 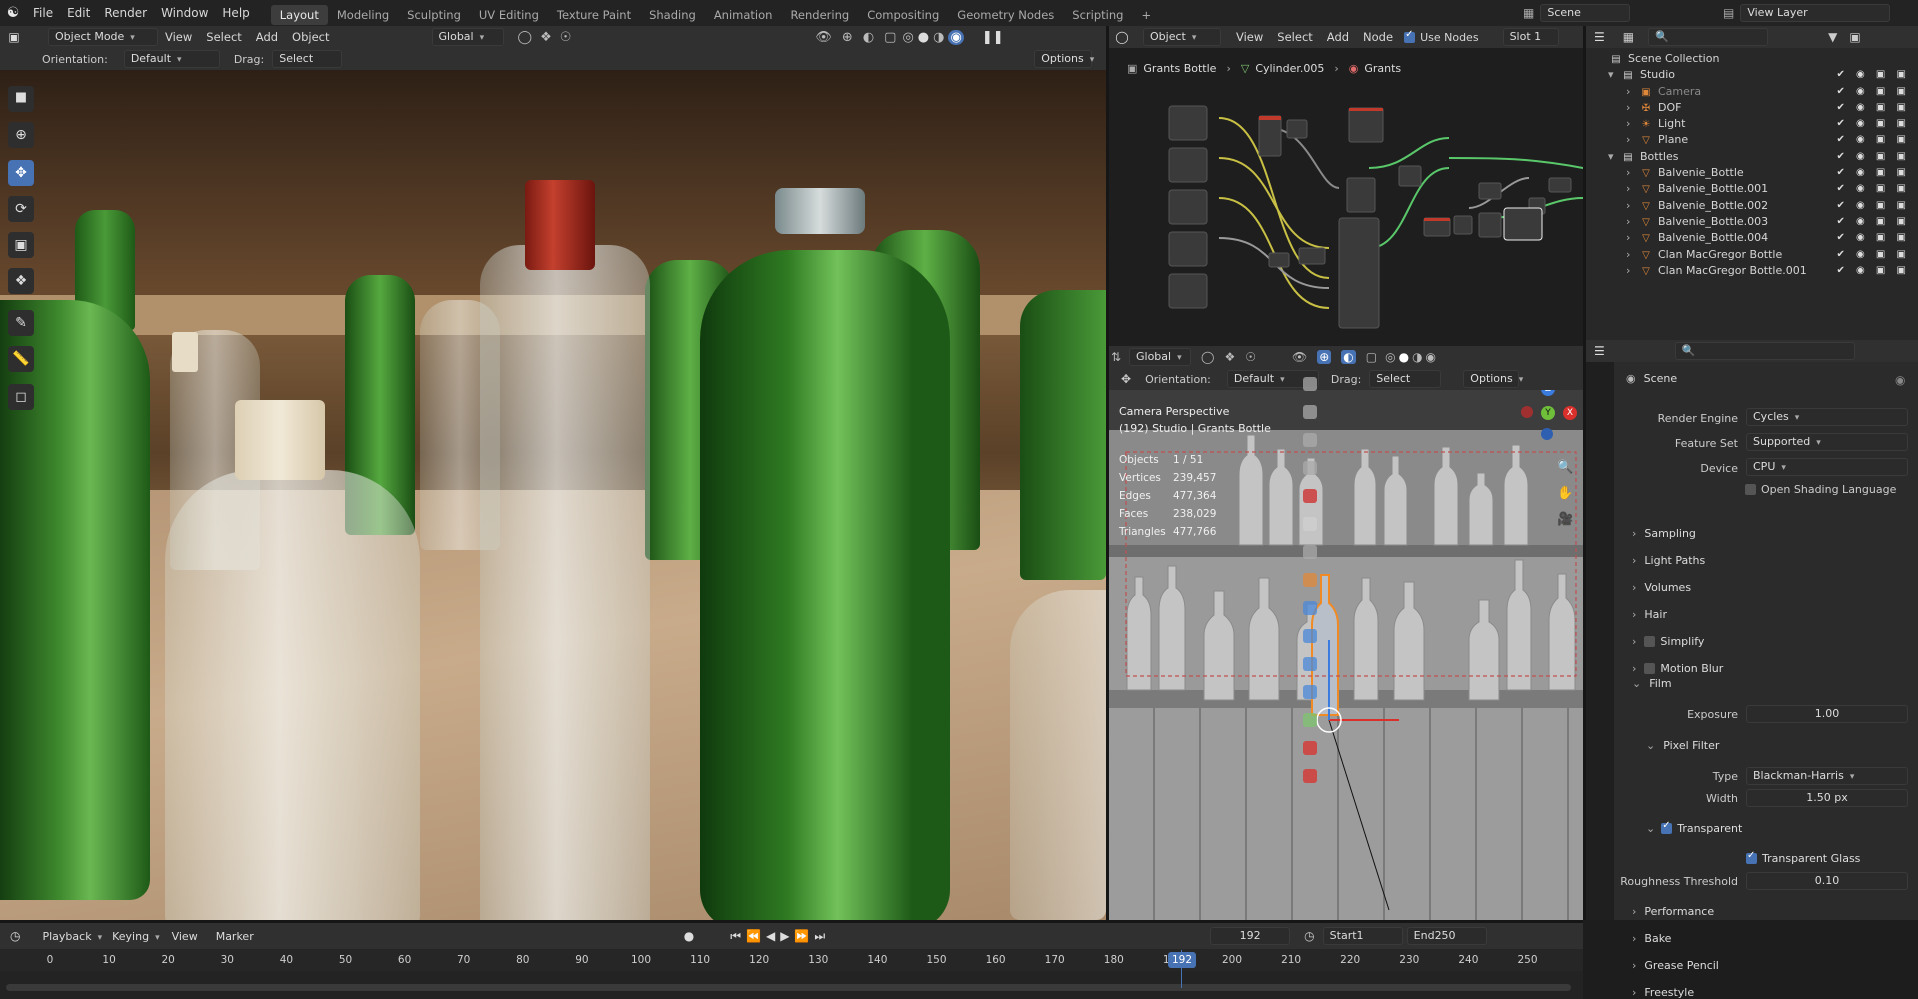 What do you see at coordinates (907, 37) in the screenshot?
I see `wireframe-shading-icon: ◎` at bounding box center [907, 37].